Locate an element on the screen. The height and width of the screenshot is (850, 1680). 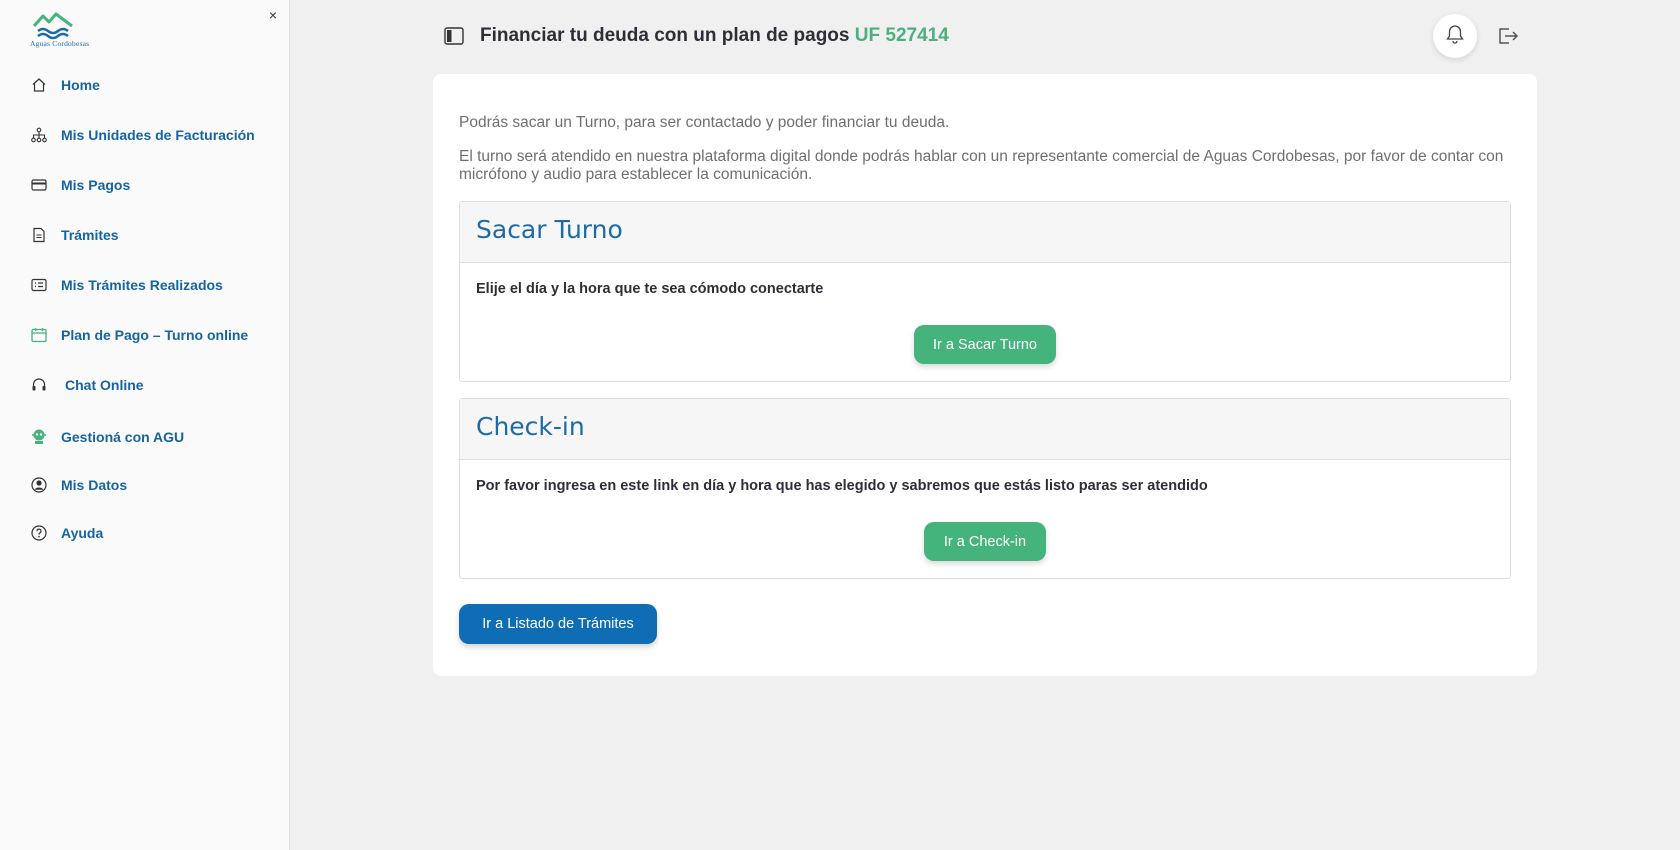
sidebar-item-tramites: Trámites is located at coordinates (145, 235).